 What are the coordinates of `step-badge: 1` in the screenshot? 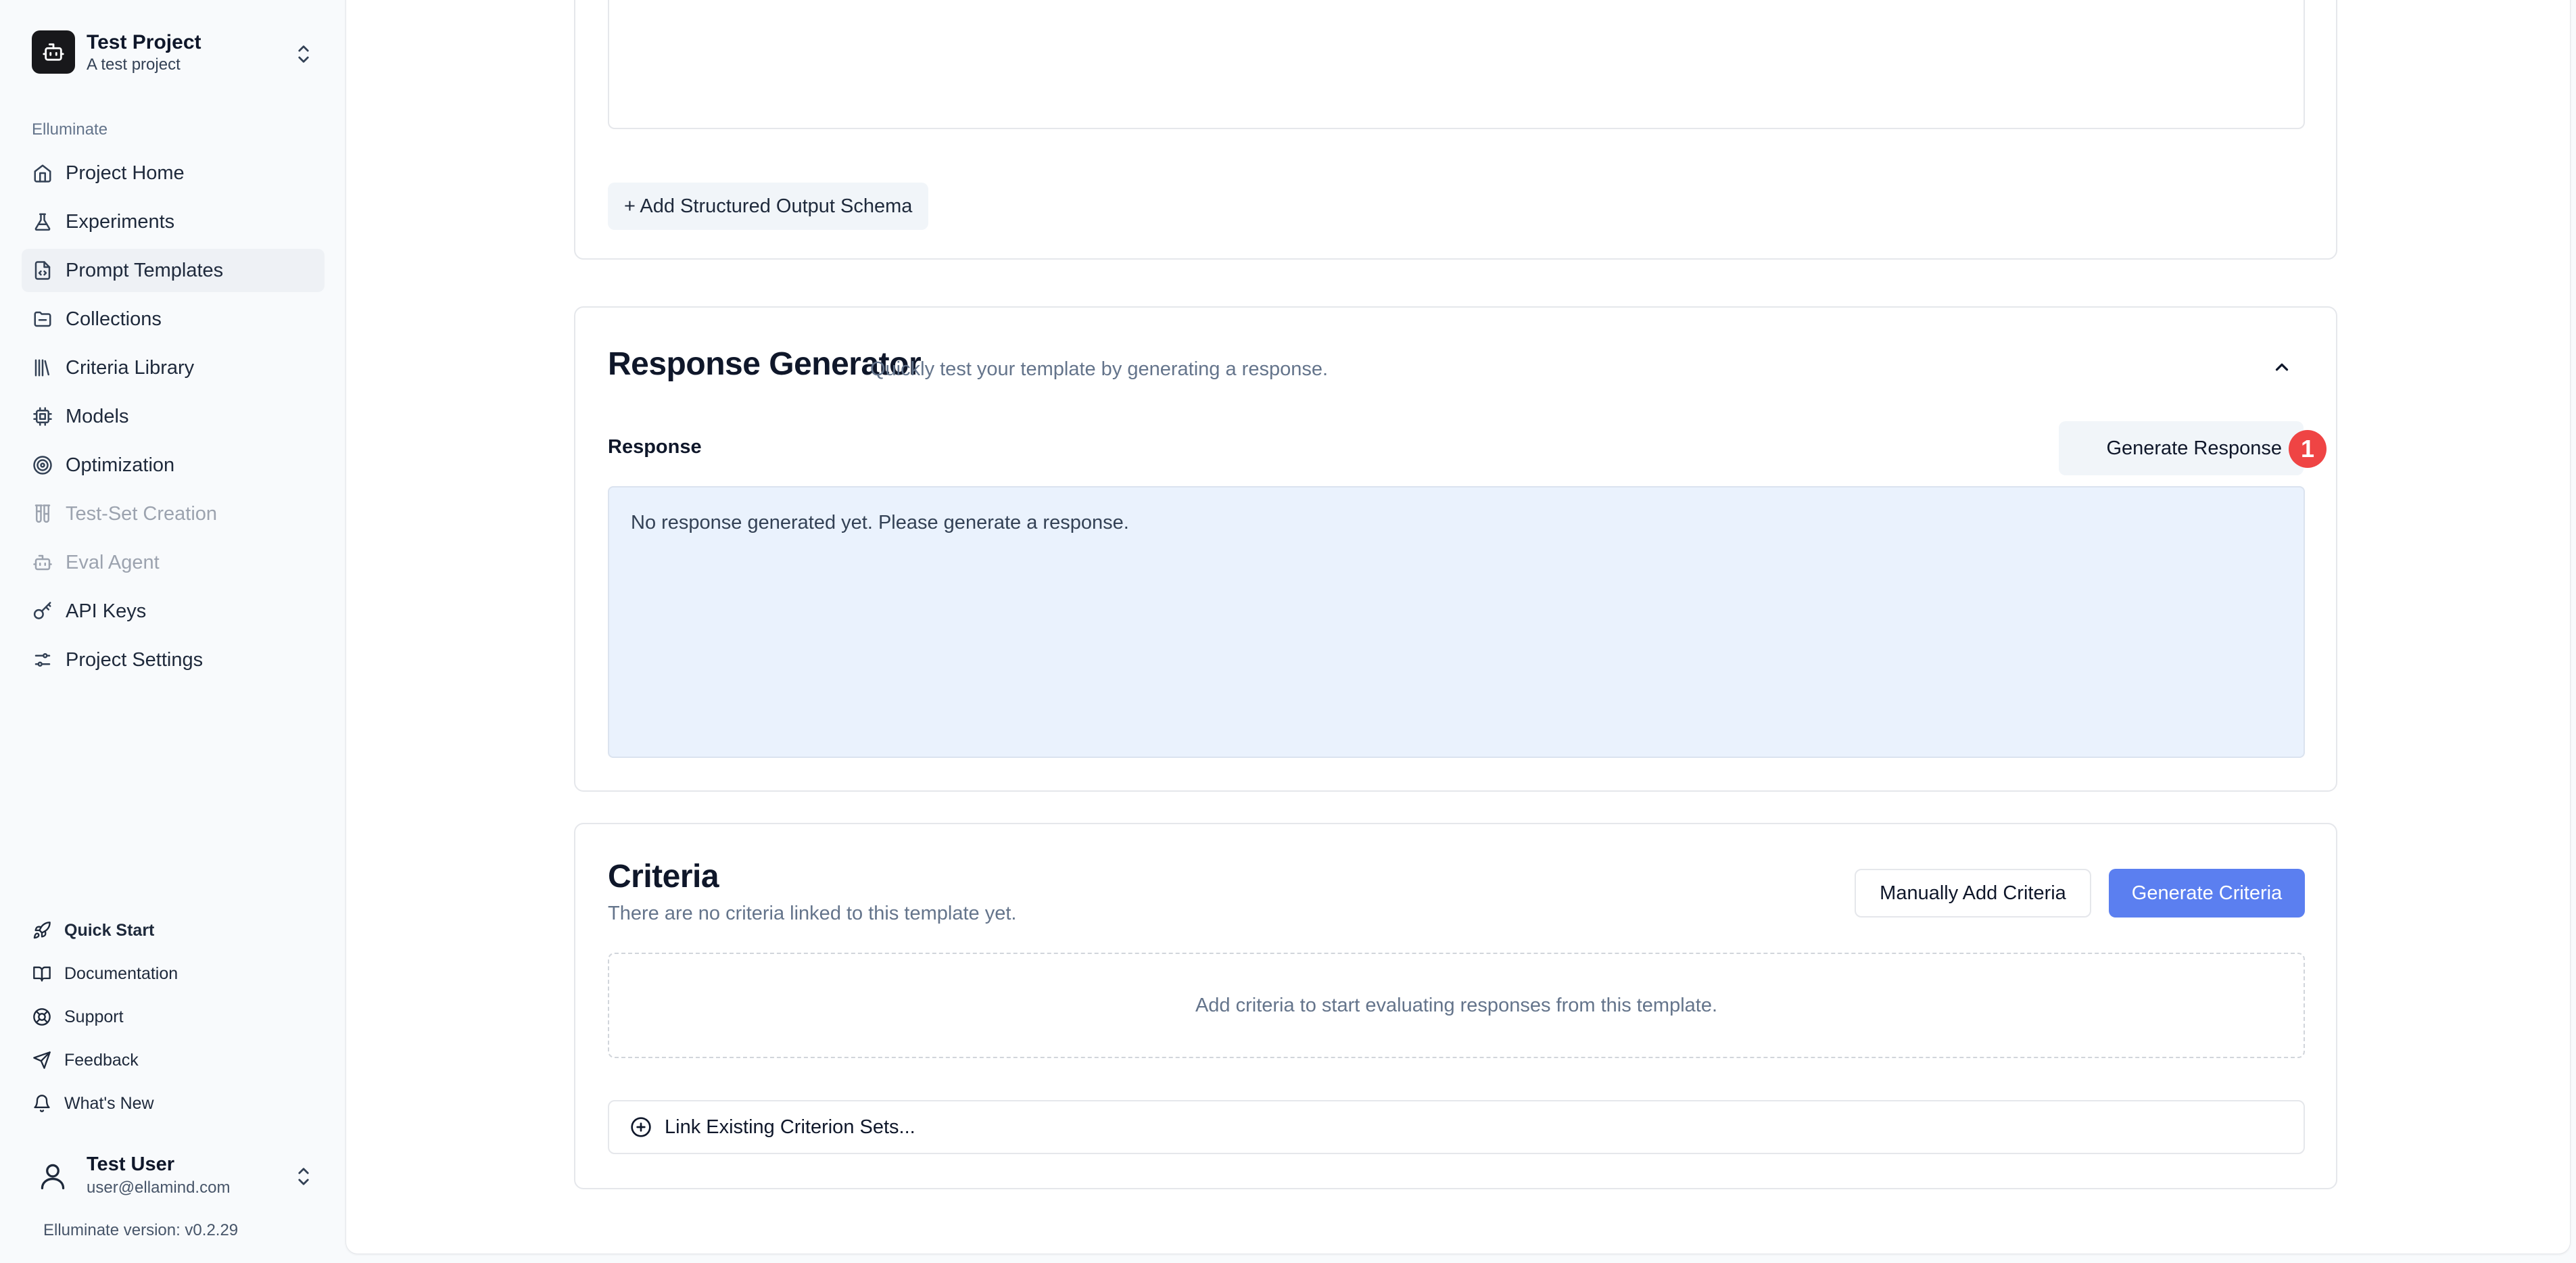 It's located at (2308, 449).